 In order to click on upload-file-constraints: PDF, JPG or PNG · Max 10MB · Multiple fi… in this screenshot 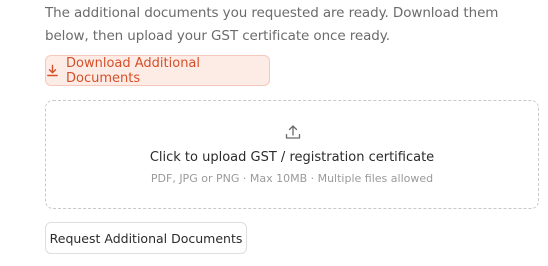, I will do `click(292, 178)`.